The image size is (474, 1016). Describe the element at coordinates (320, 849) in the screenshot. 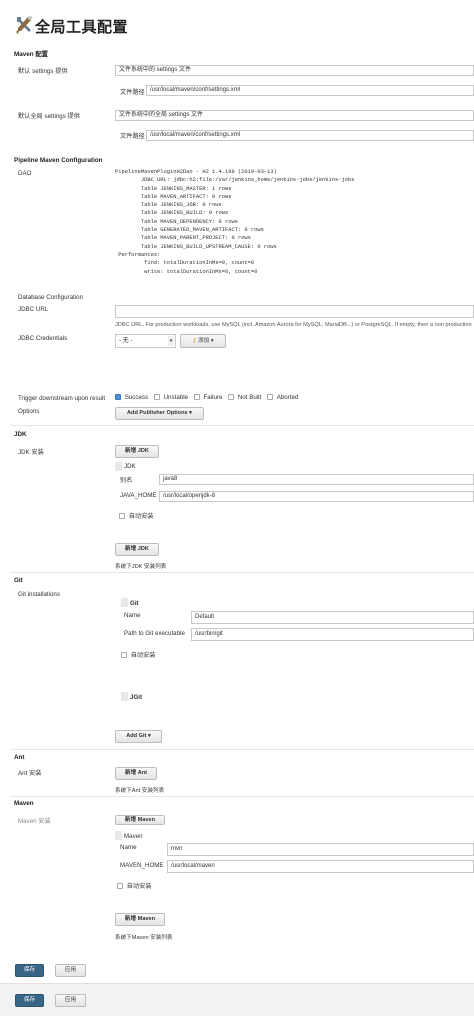

I see `maven-name-input: mvn` at that location.